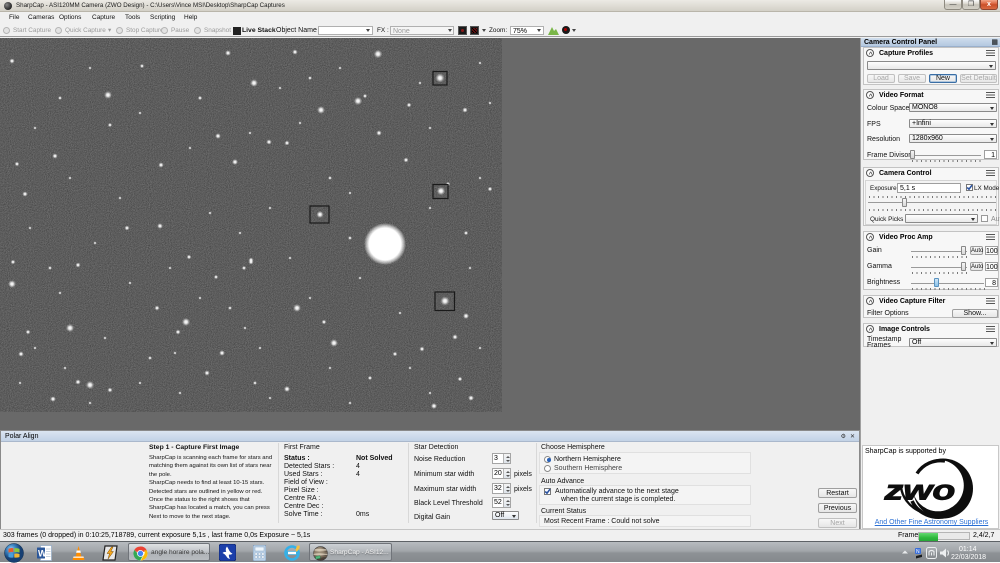 This screenshot has height=563, width=1000. What do you see at coordinates (42, 554) in the screenshot?
I see `svg-text: W` at bounding box center [42, 554].